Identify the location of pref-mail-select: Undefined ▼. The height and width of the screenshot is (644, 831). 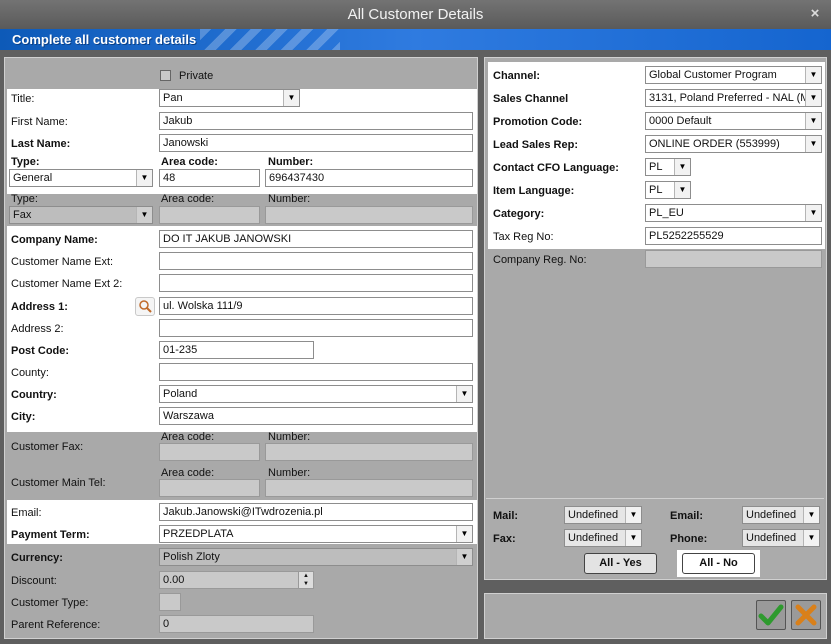
(603, 515).